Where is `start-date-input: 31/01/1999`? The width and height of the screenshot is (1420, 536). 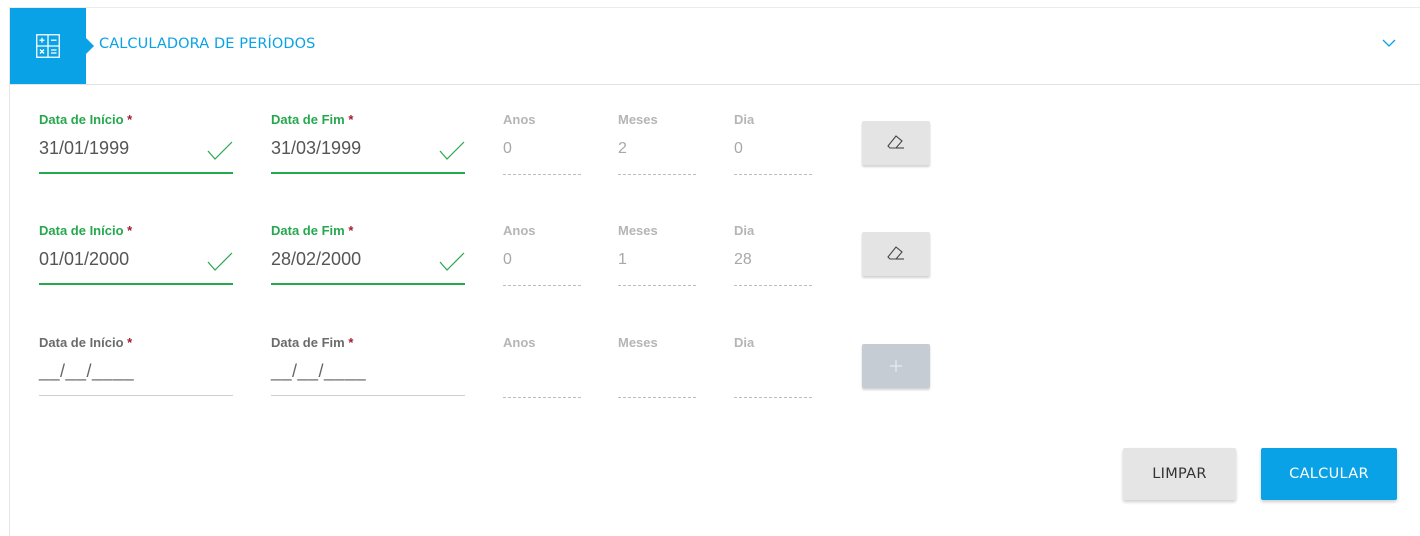
start-date-input: 31/01/1999 is located at coordinates (84, 148).